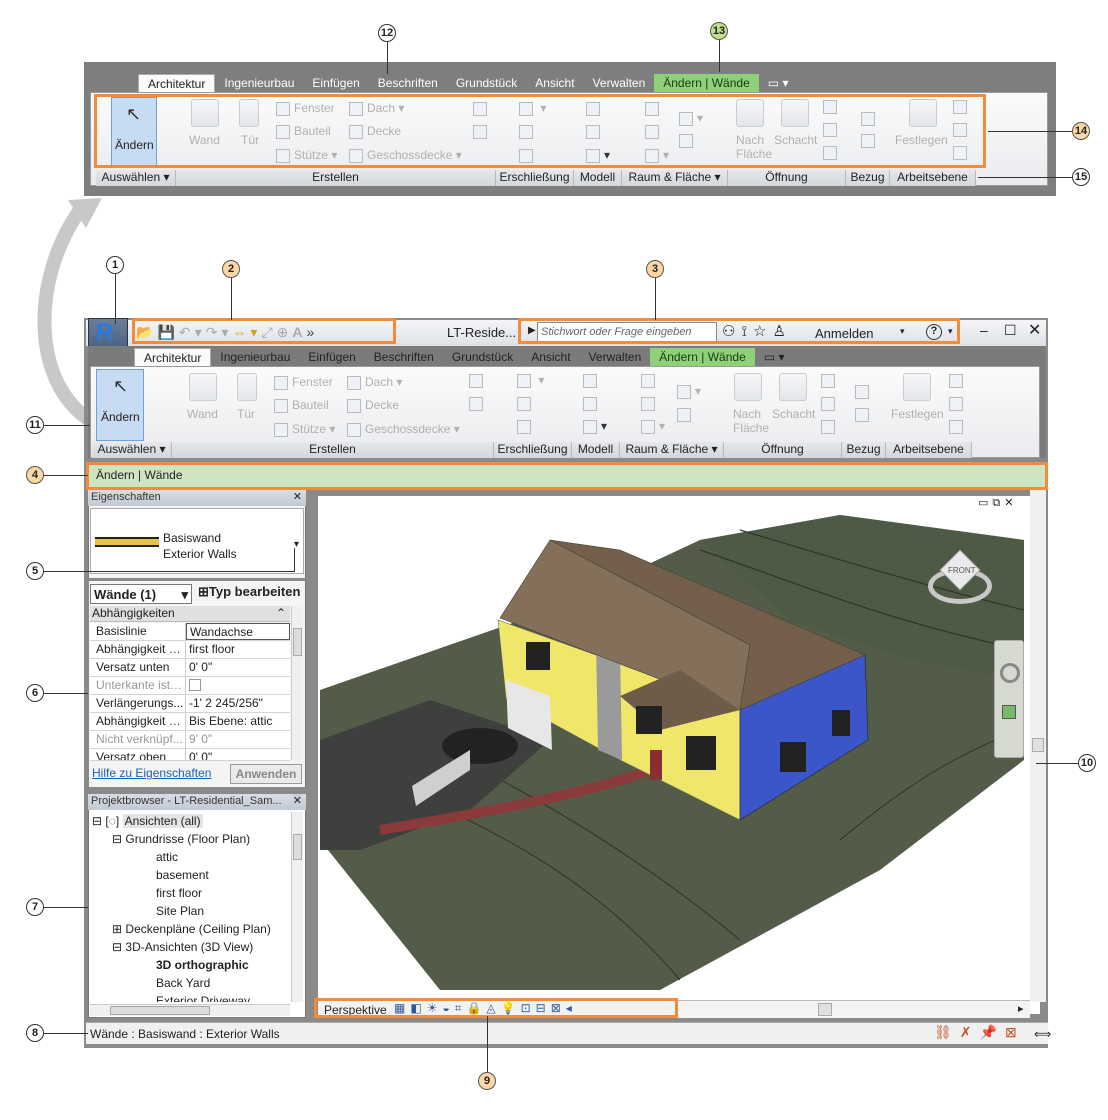 The image size is (1108, 1120). What do you see at coordinates (1042, 1034) in the screenshot?
I see `resize-grip-icon: ⟺` at bounding box center [1042, 1034].